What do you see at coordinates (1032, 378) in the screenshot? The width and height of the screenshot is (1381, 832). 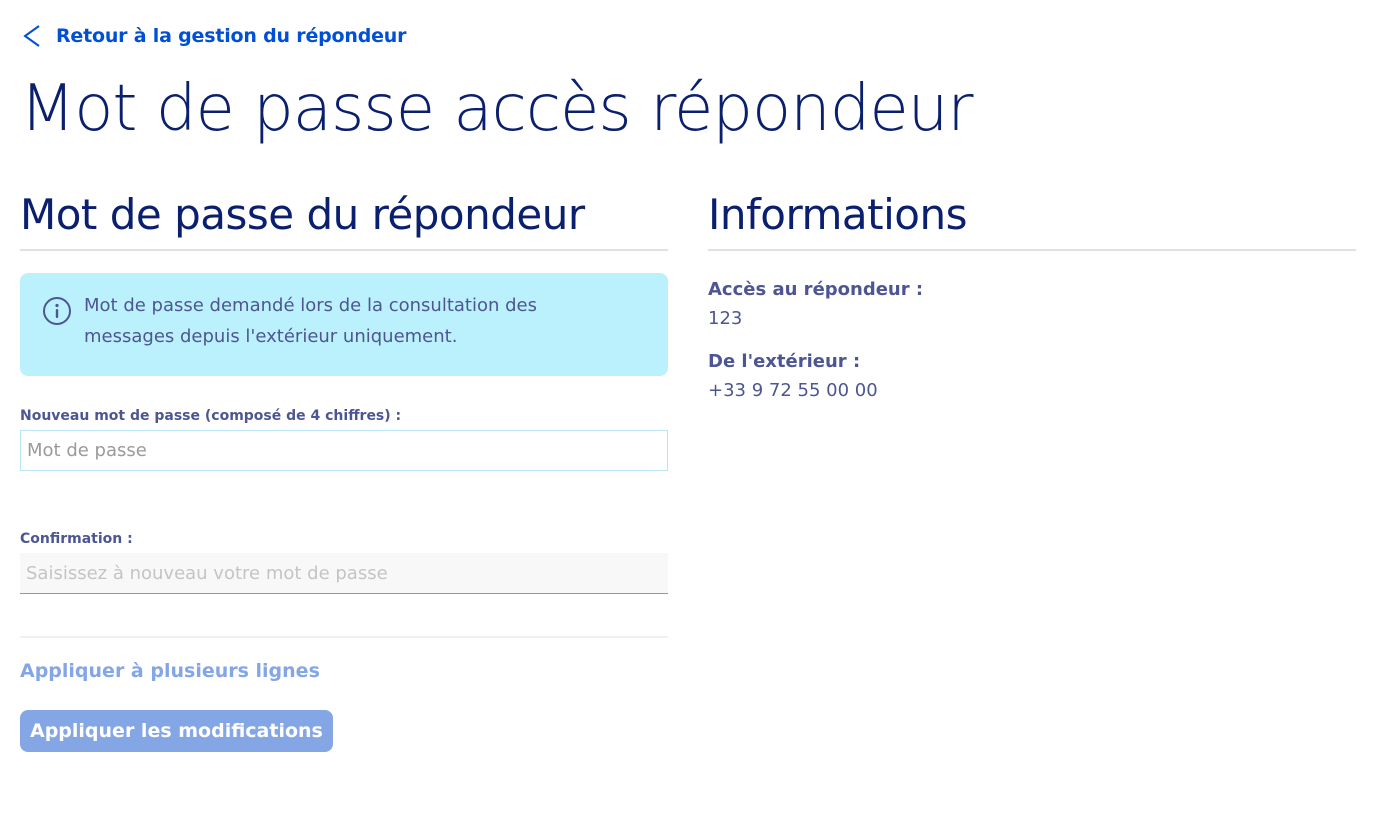 I see `info-item-external-access: De l'extérieur : +33 9 72 55 00 00` at bounding box center [1032, 378].